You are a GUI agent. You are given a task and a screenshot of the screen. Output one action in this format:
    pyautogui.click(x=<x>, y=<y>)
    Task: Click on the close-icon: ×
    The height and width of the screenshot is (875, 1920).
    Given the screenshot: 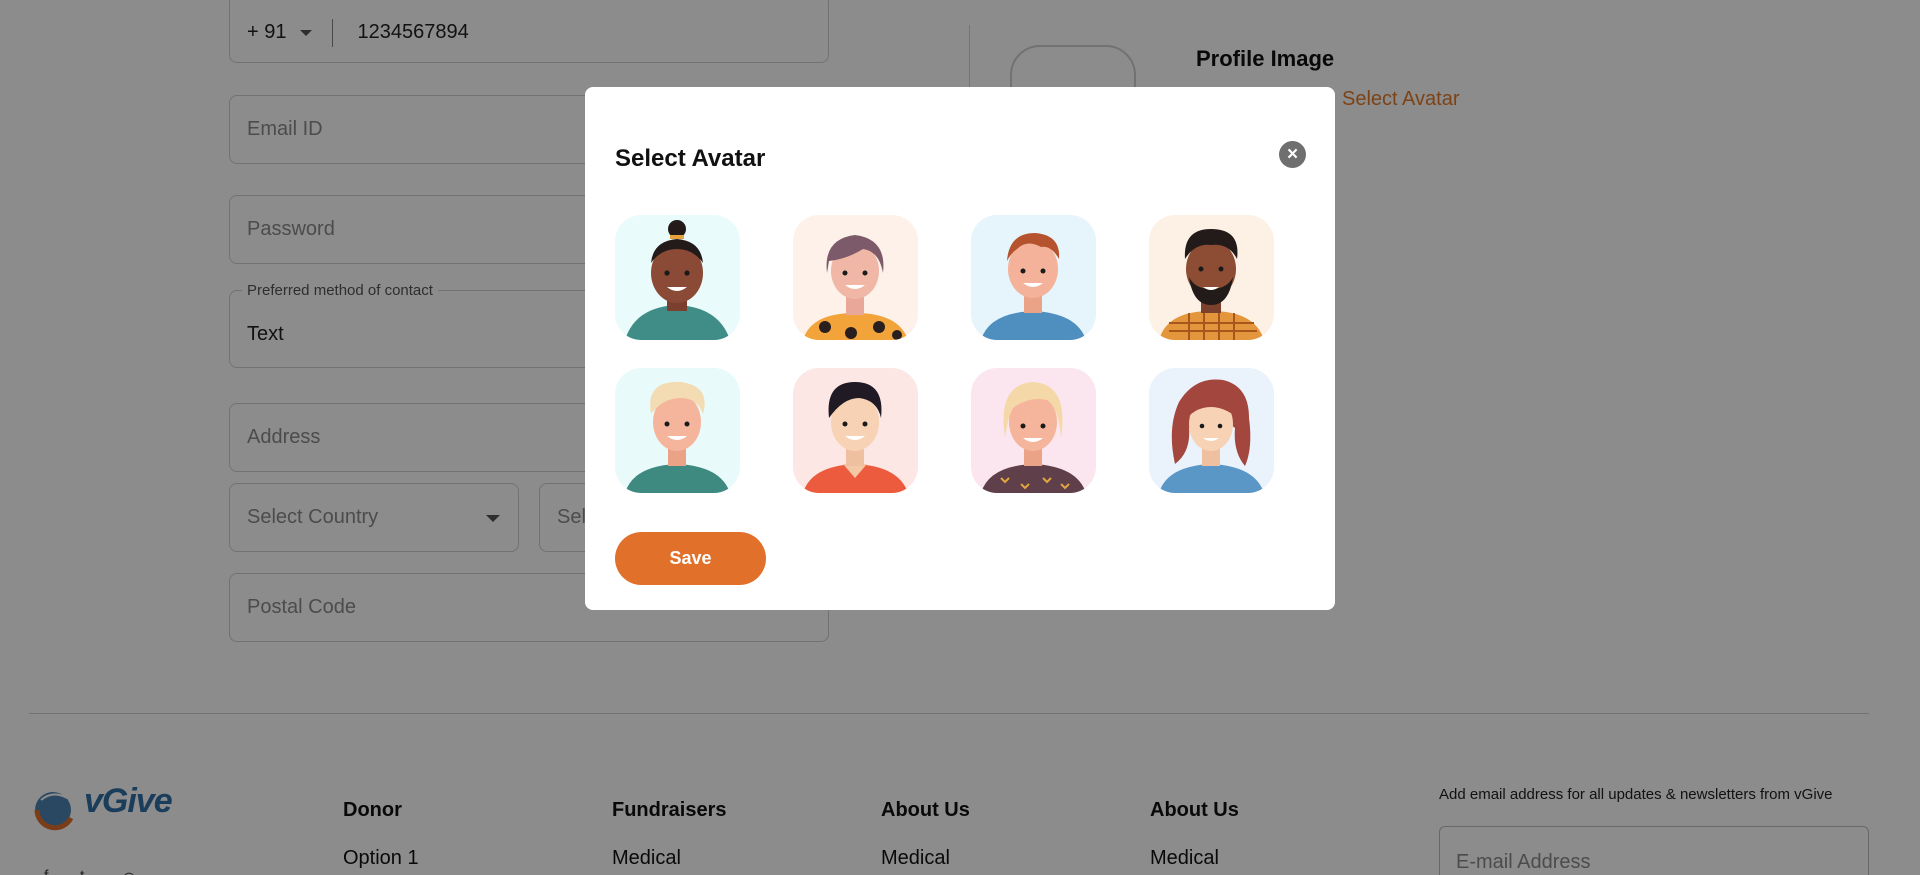 What is the action you would take?
    pyautogui.click(x=1292, y=154)
    